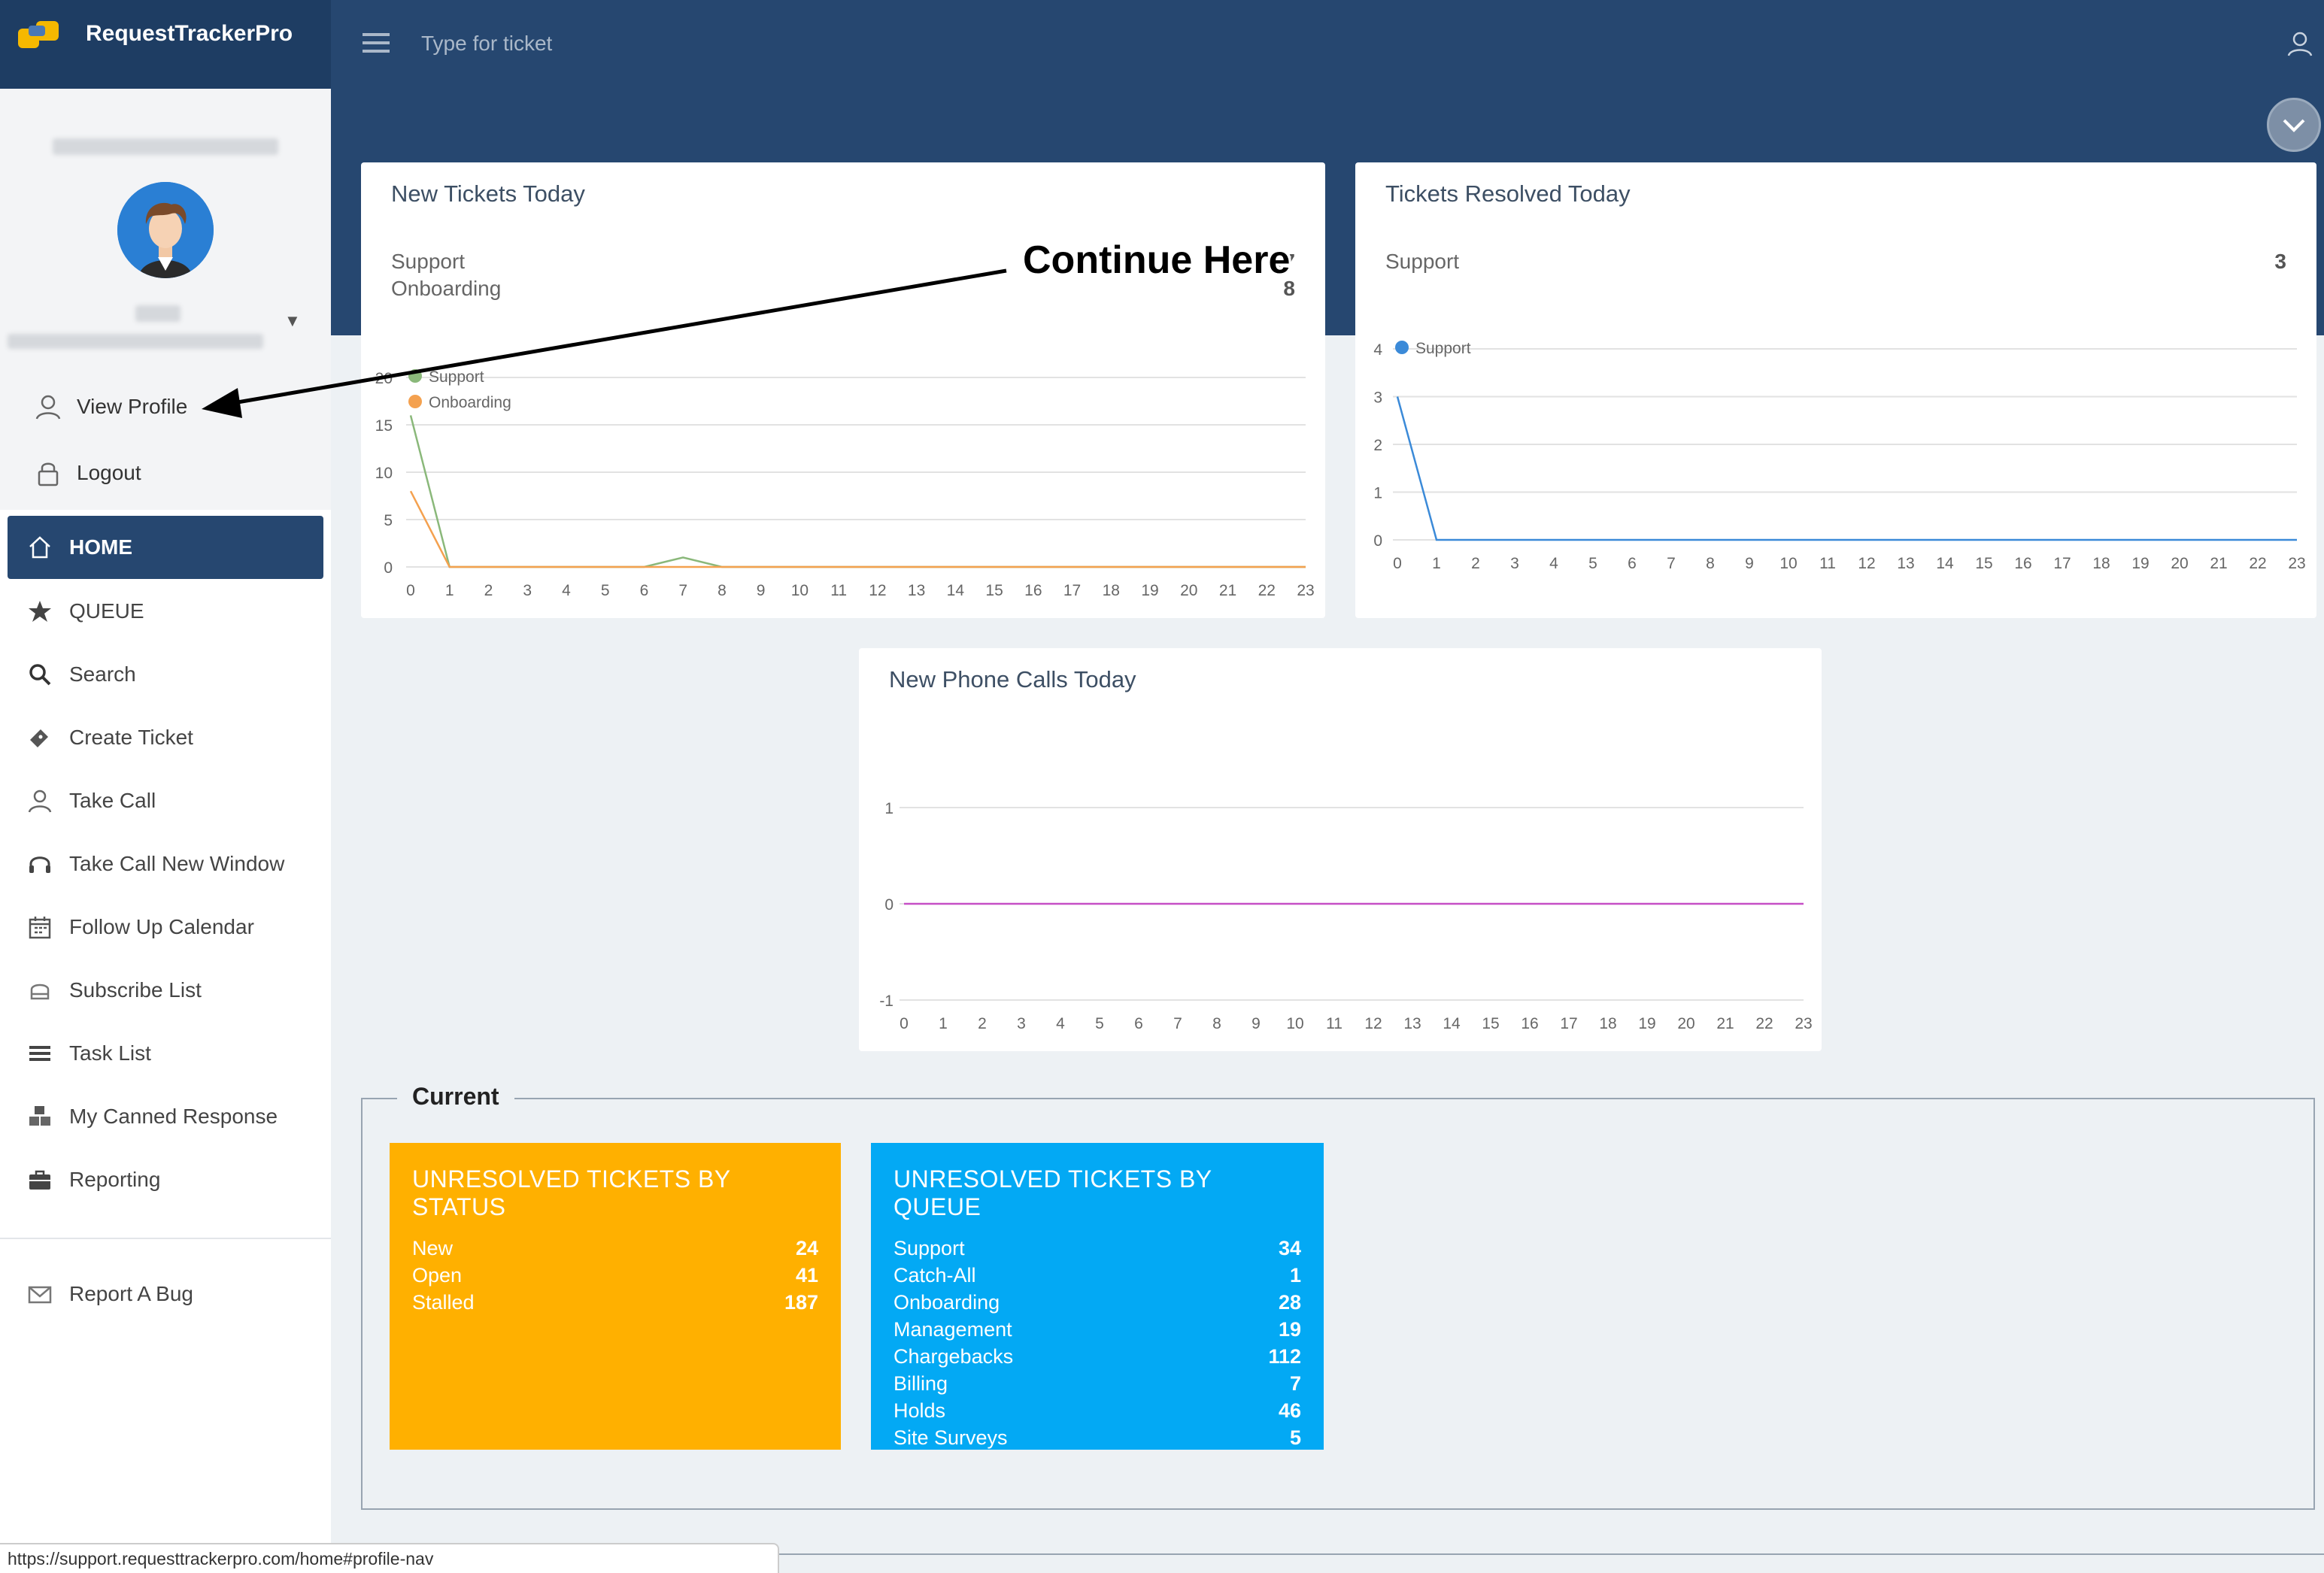  Describe the element at coordinates (615, 1248) in the screenshot. I see `status-row: New 24` at that location.